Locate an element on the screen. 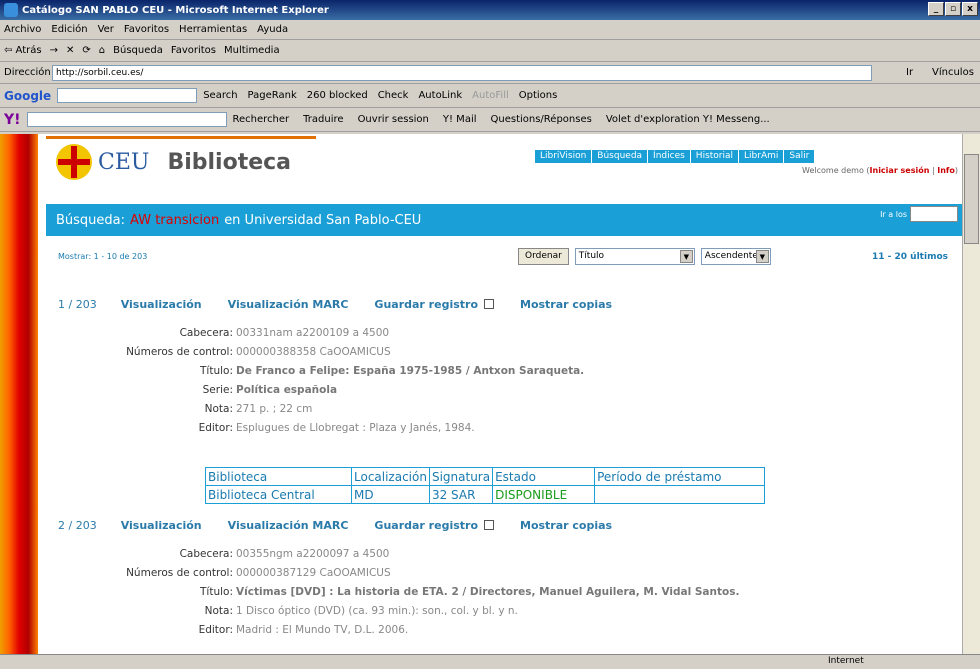 The height and width of the screenshot is (669, 980). scrollbar-thumb is located at coordinates (971, 199).